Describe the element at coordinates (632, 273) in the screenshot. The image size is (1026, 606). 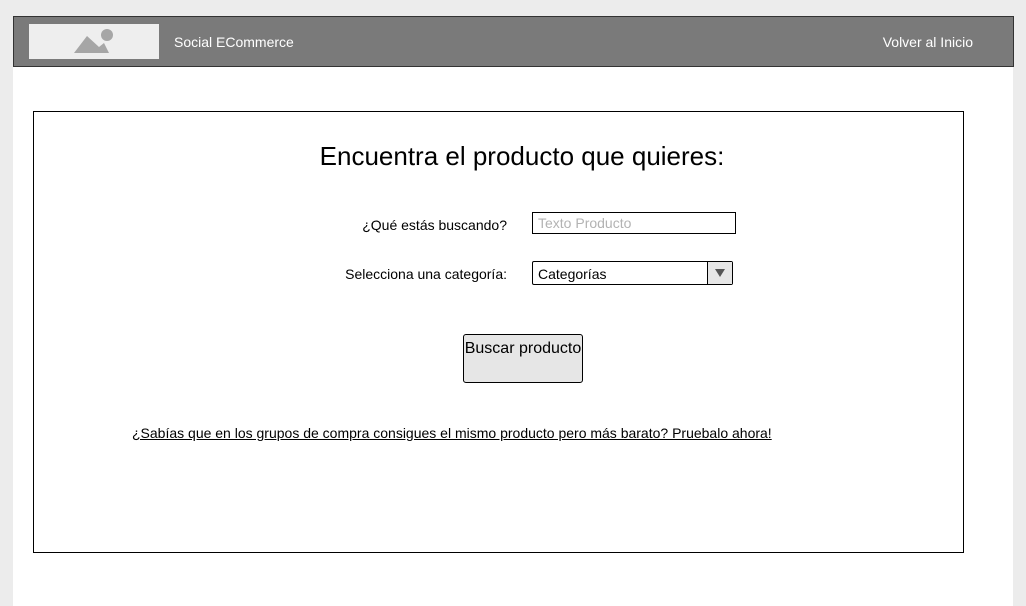
I see `category-select: Categorías` at that location.